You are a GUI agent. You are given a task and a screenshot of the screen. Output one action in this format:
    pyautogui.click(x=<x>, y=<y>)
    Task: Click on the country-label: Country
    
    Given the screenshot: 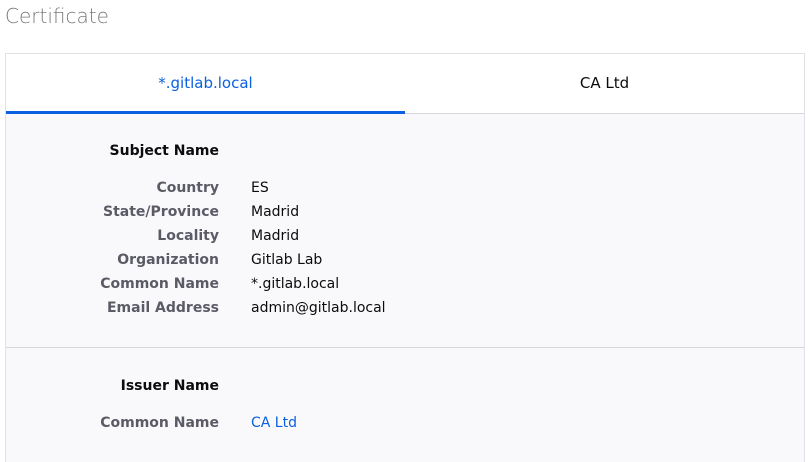 What is the action you would take?
    pyautogui.click(x=187, y=188)
    